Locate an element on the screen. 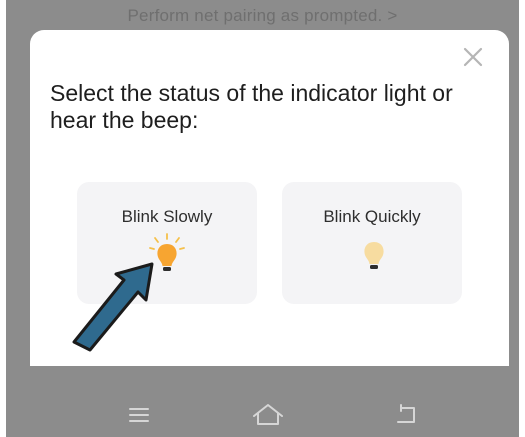  option-label: Blink Slowly is located at coordinates (167, 216).